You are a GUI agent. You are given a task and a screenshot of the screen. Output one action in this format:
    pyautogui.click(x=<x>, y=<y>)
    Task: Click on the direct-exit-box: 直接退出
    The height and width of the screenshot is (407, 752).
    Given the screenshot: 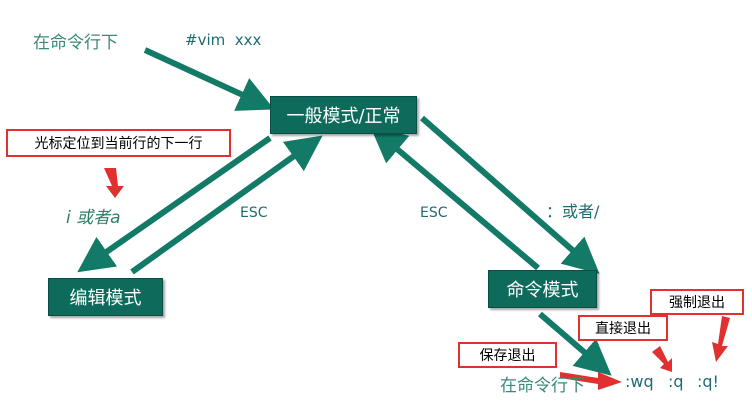 What is the action you would take?
    pyautogui.click(x=623, y=328)
    